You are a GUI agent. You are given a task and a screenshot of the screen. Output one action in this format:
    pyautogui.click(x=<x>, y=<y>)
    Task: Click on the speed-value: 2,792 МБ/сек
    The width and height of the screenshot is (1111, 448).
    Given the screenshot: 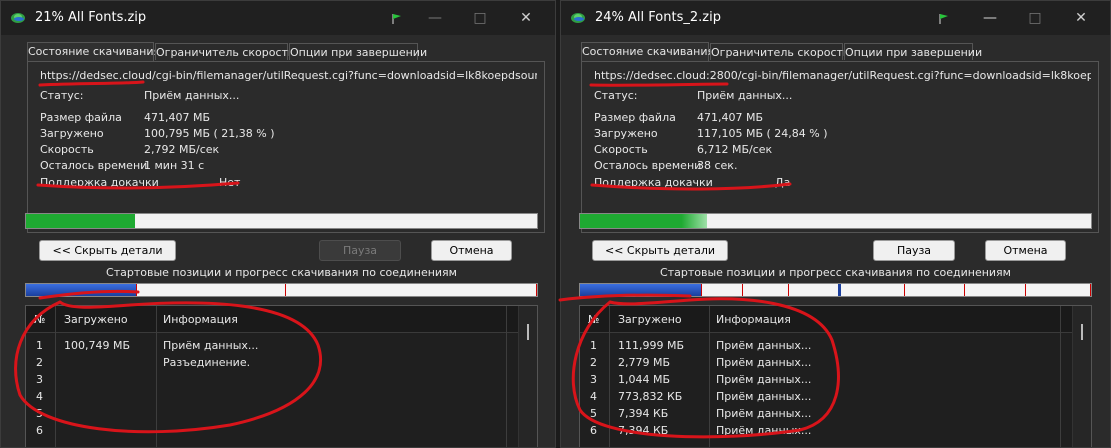 What is the action you would take?
    pyautogui.click(x=182, y=149)
    